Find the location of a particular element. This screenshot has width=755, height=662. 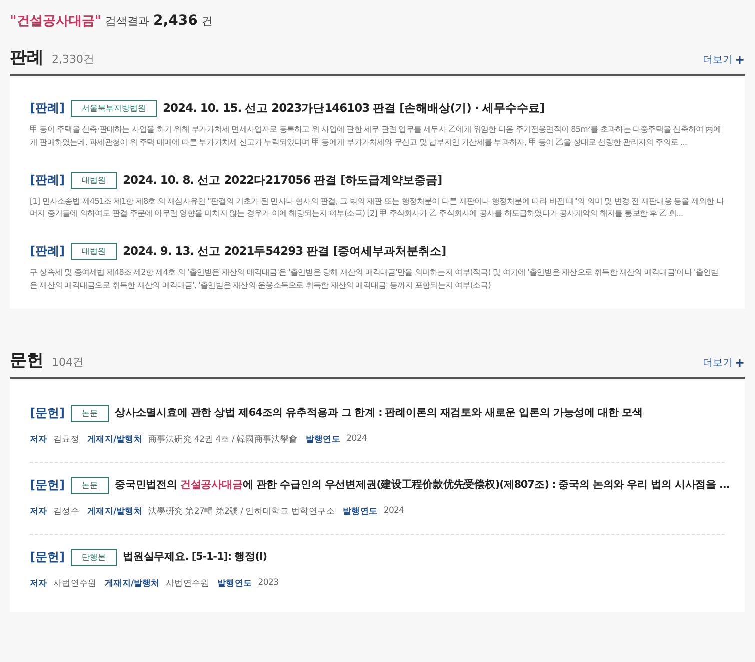

meta-value: 김효정 is located at coordinates (66, 440).